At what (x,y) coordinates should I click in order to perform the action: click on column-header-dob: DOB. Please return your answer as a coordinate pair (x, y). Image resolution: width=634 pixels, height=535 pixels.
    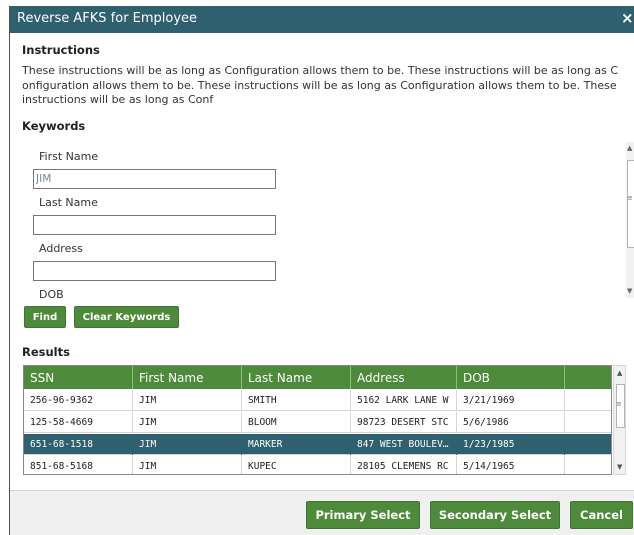
    Looking at the image, I should click on (511, 377).